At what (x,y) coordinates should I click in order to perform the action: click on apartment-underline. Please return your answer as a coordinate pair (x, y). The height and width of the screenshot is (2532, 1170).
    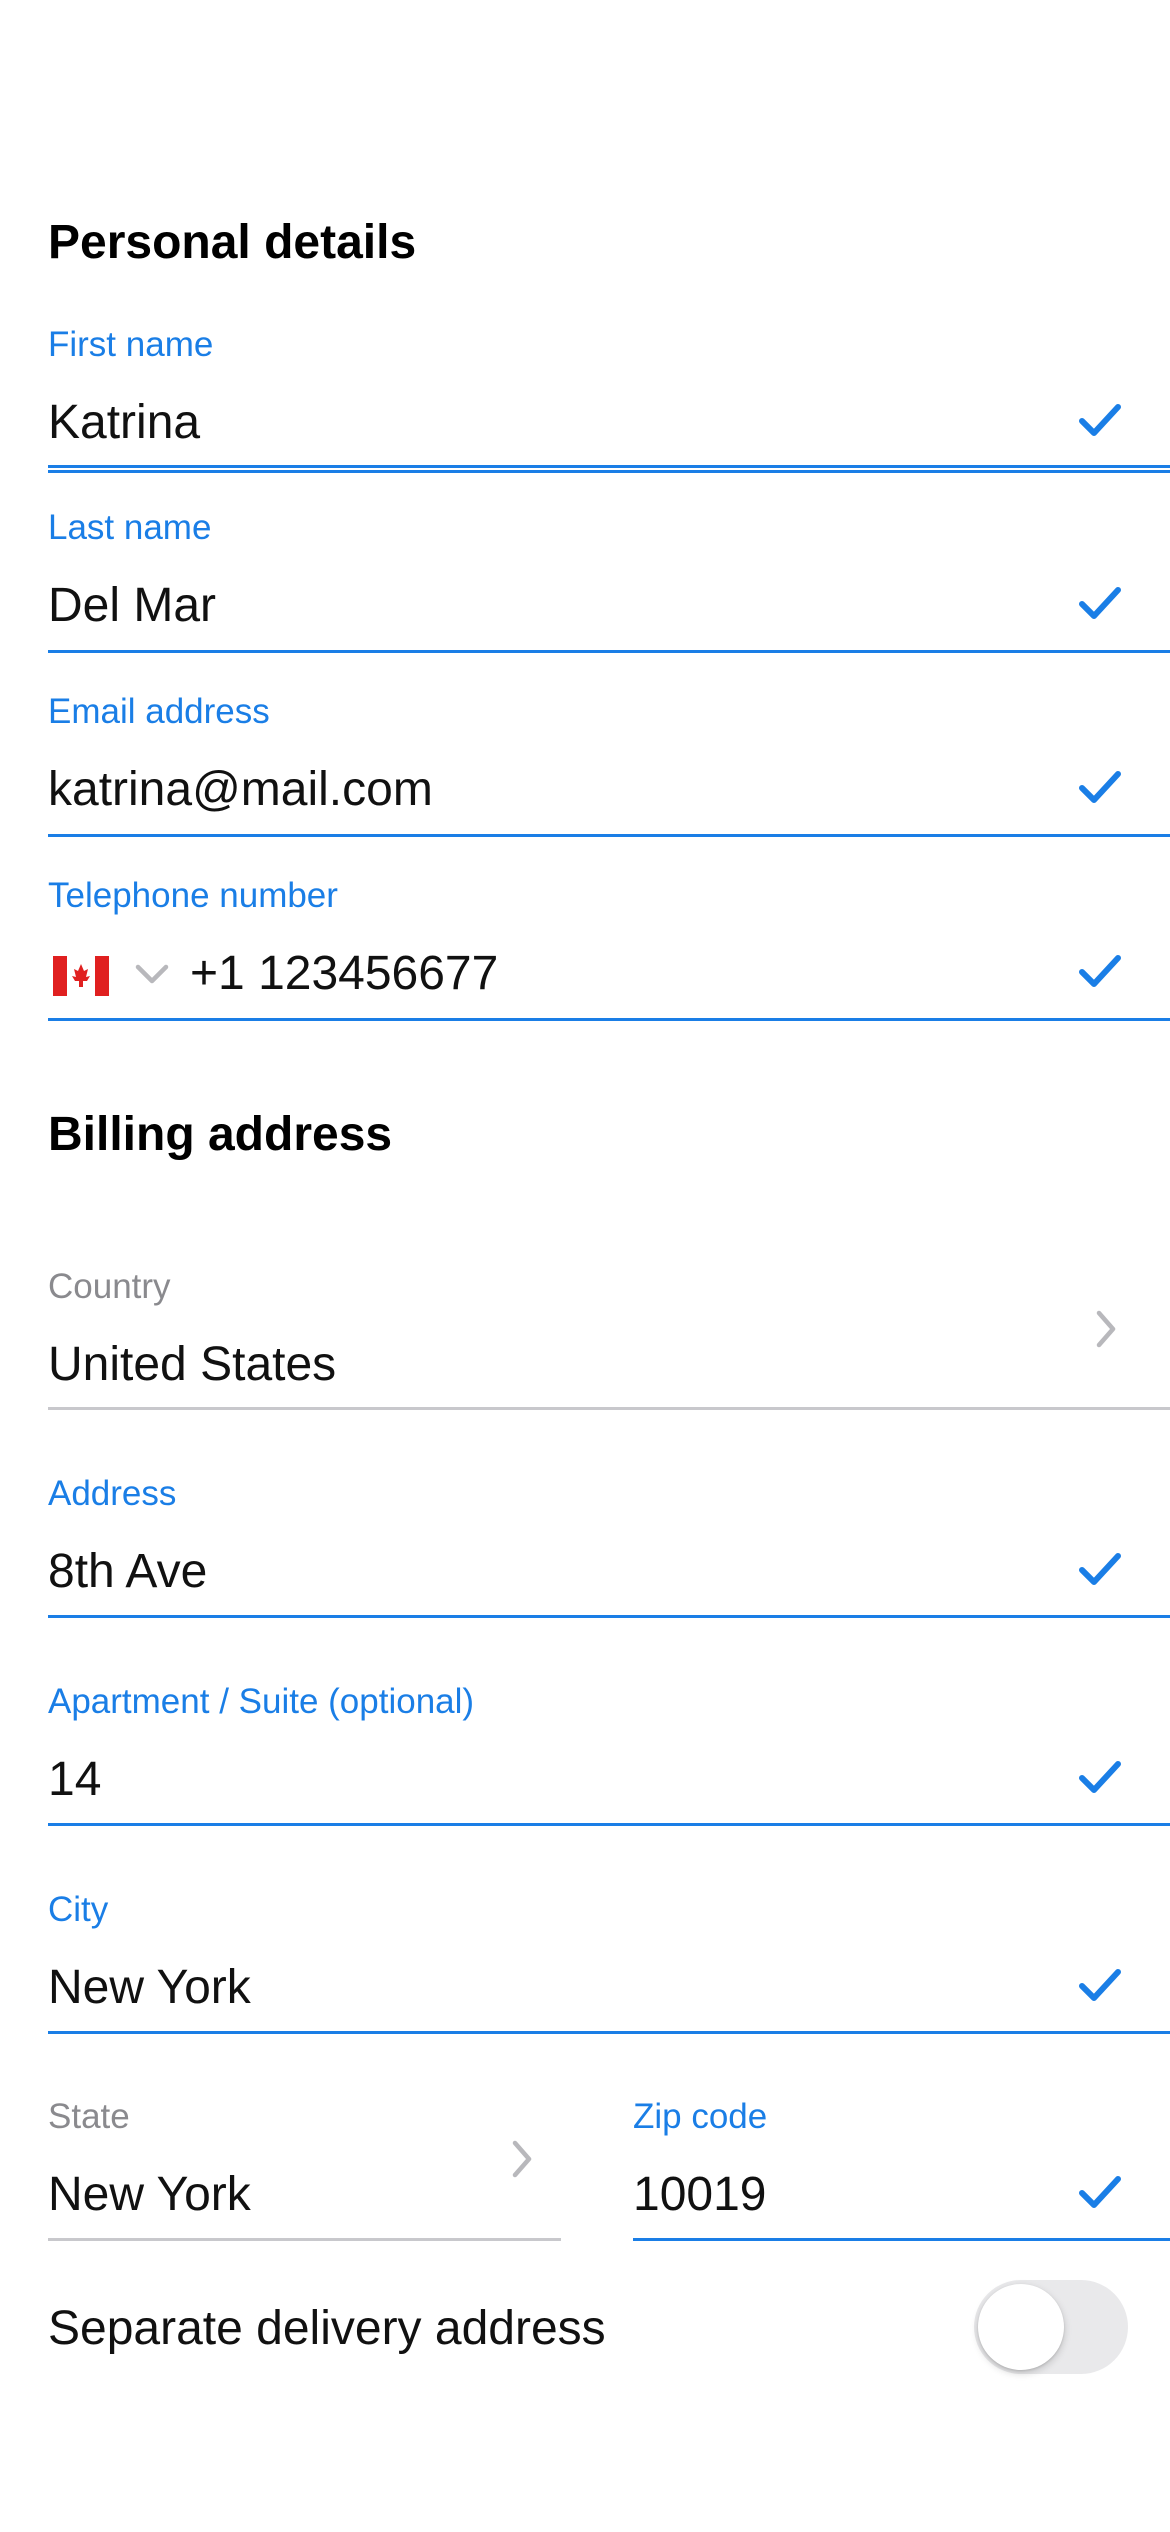
    Looking at the image, I should click on (609, 1824).